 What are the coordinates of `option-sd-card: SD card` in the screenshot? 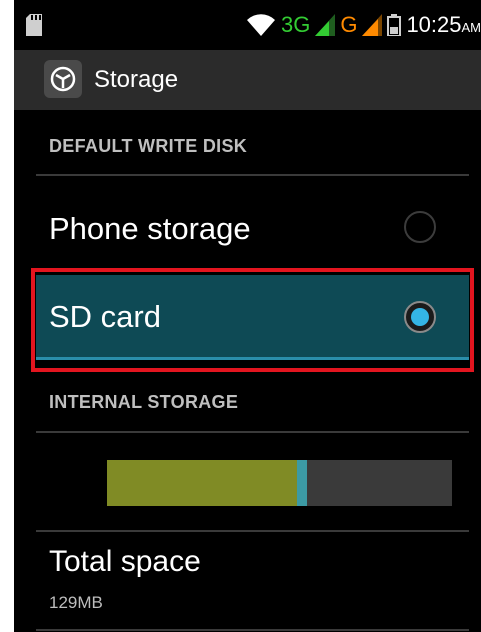 It's located at (252, 317).